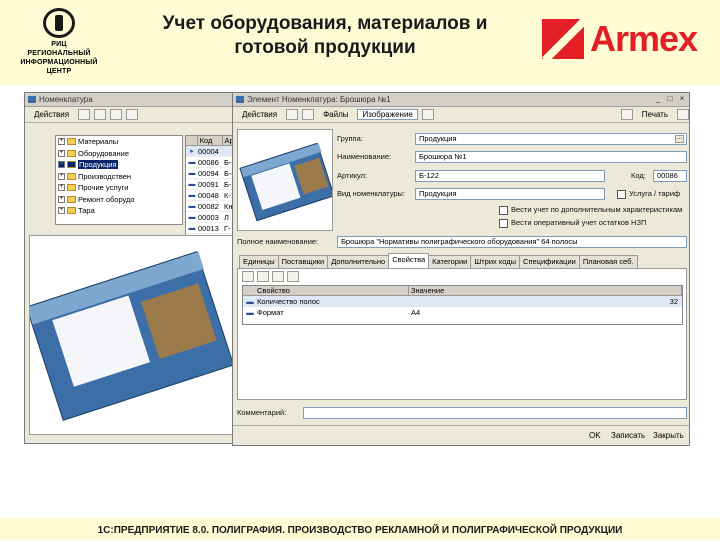 This screenshot has width=720, height=544. I want to click on row-code: 00086, so click(208, 162).